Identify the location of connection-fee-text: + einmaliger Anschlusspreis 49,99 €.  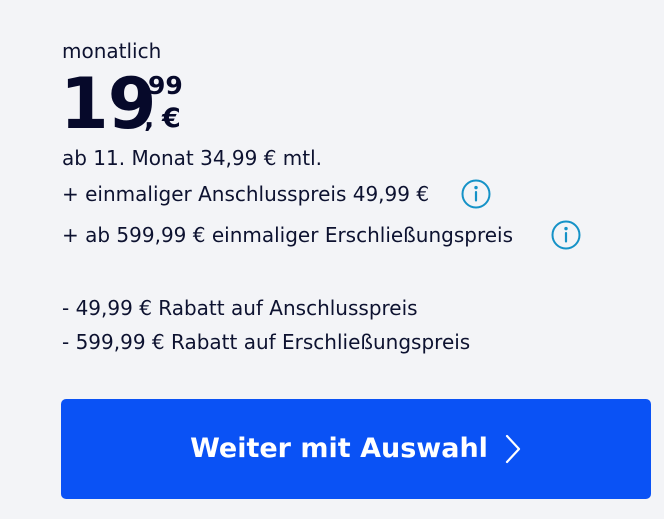
(246, 194).